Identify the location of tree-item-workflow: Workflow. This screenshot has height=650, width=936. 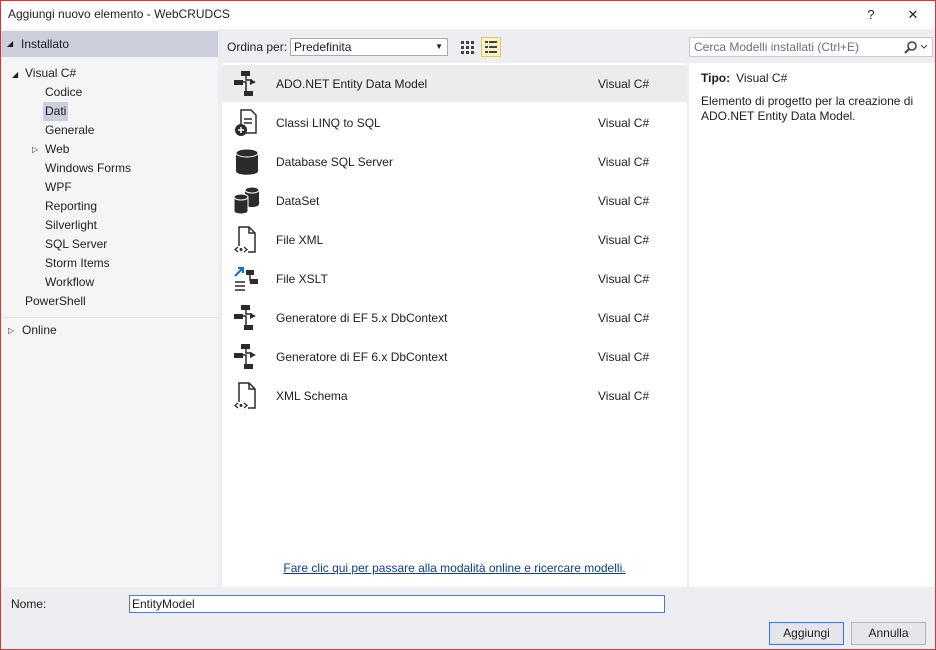
(69, 282).